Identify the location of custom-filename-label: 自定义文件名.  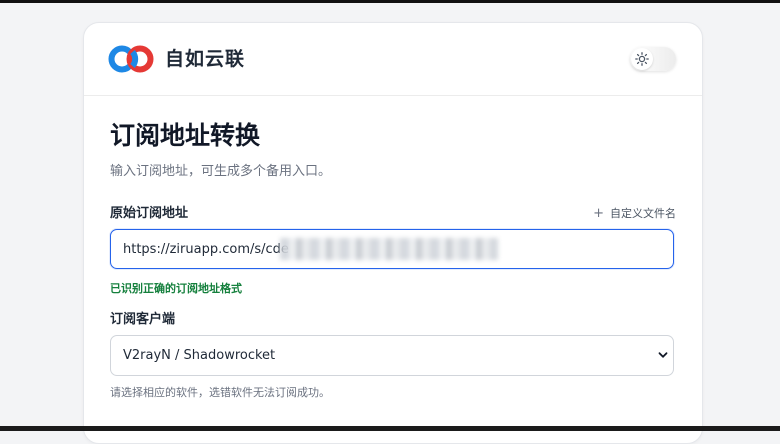
(643, 213).